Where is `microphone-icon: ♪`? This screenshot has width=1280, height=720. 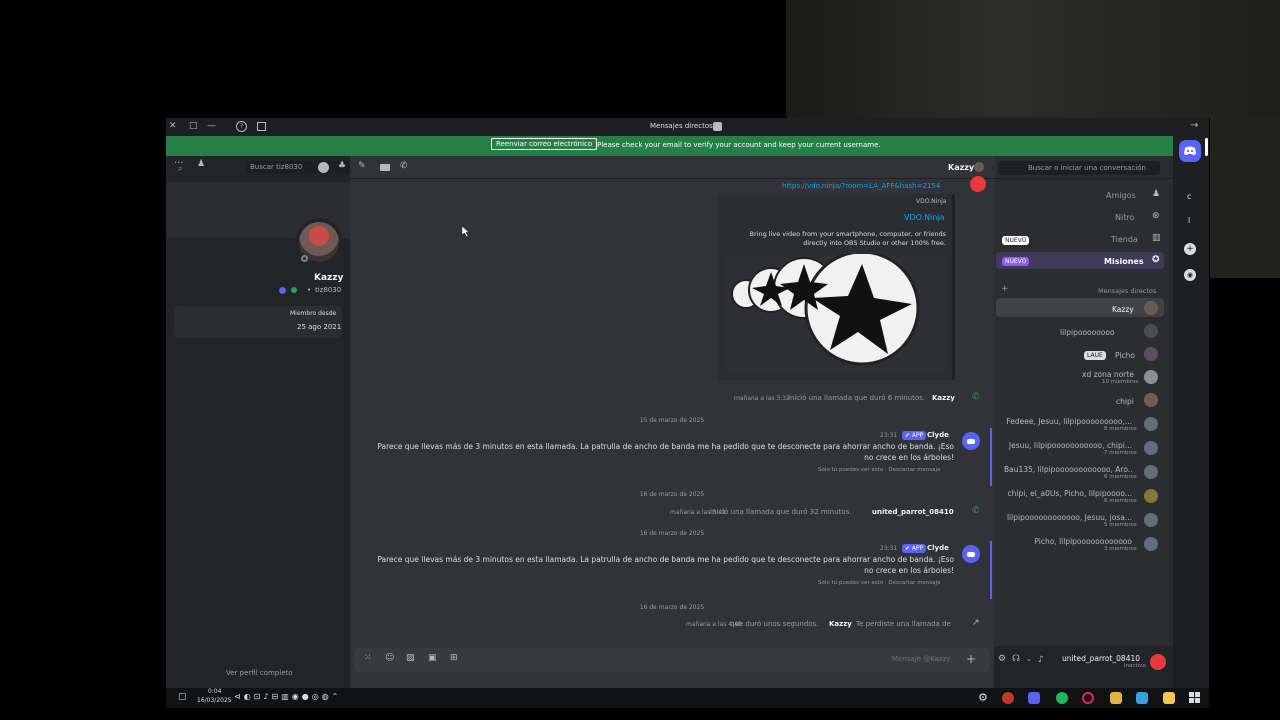 microphone-icon: ♪ is located at coordinates (1041, 660).